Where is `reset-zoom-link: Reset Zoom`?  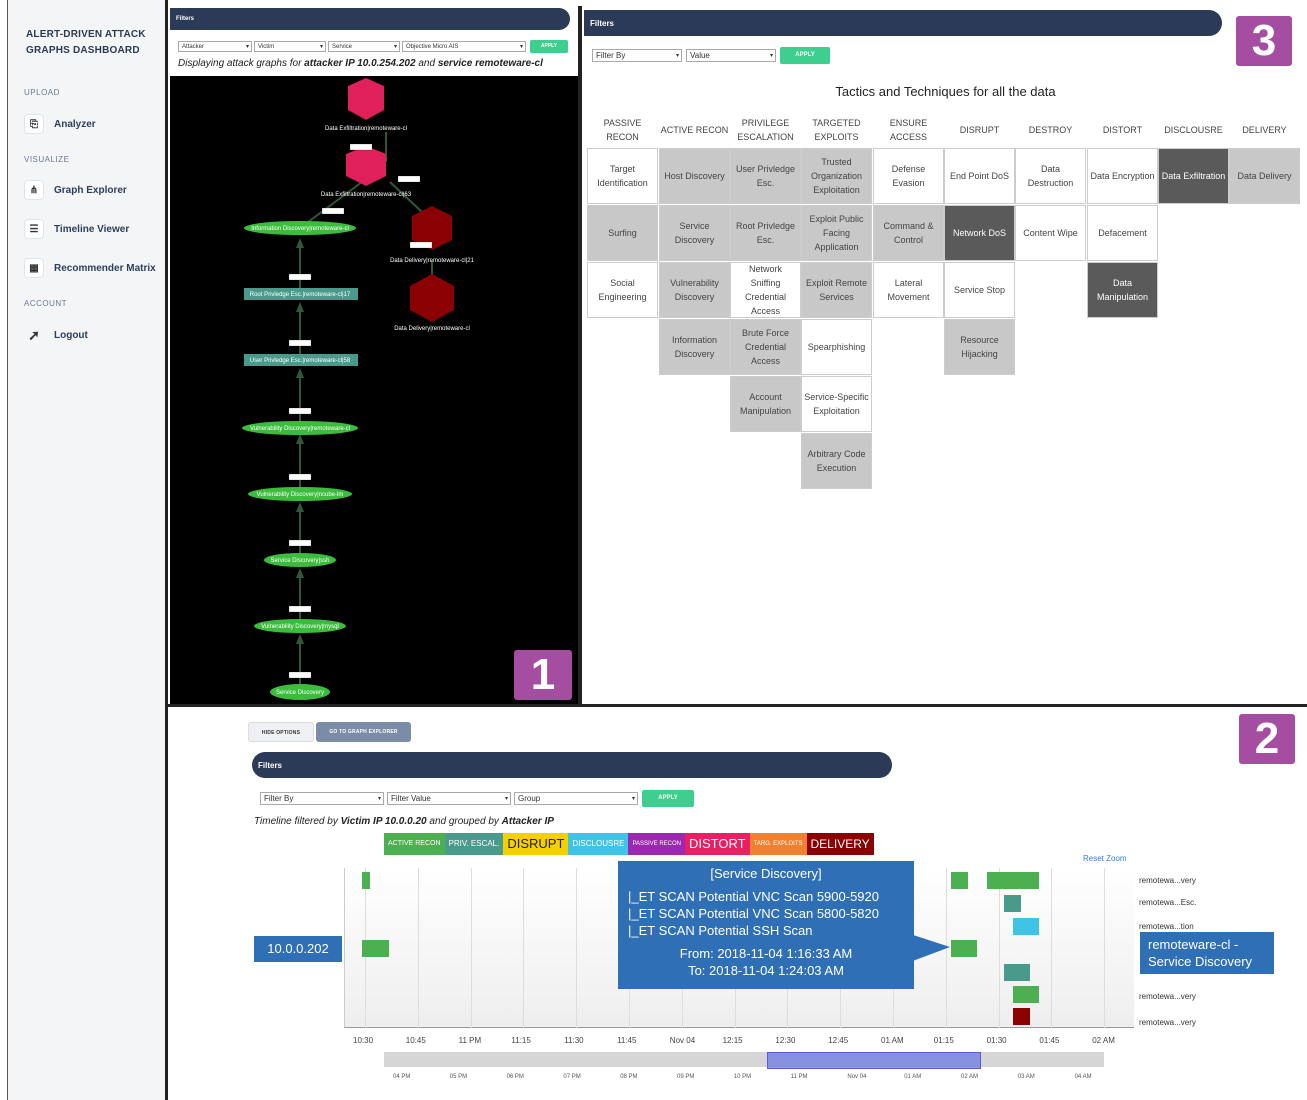
reset-zoom-link: Reset Zoom is located at coordinates (1105, 858).